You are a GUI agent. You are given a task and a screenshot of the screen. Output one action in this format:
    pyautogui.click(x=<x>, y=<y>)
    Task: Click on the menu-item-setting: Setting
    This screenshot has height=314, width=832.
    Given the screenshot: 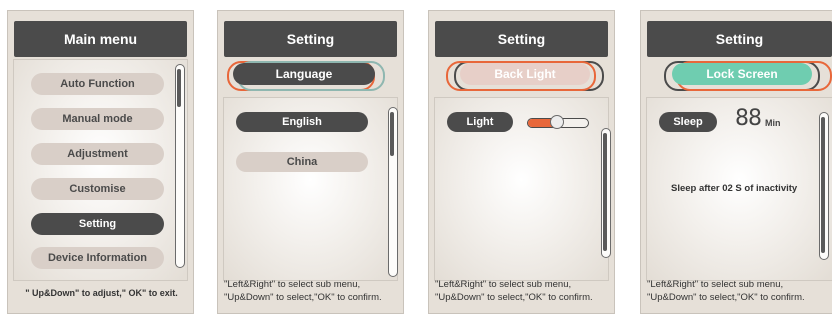 What is the action you would take?
    pyautogui.click(x=97, y=224)
    